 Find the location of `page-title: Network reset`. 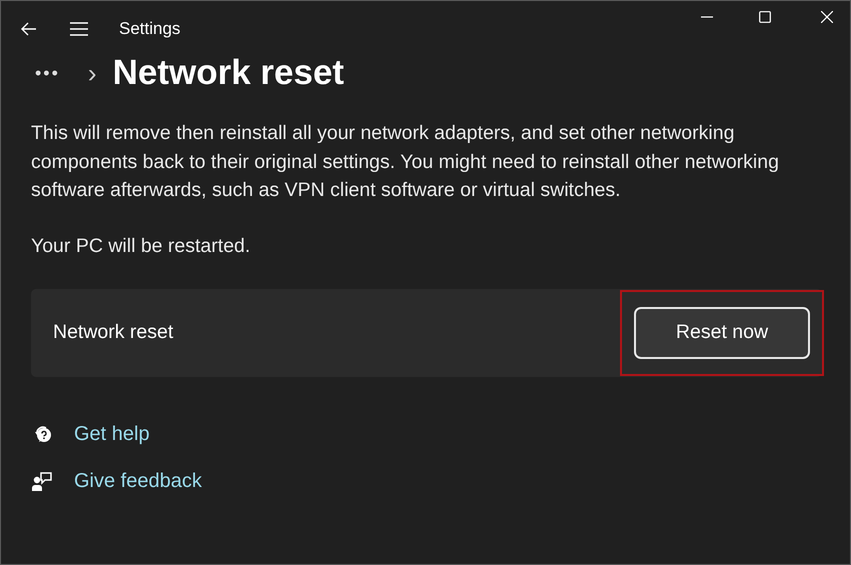

page-title: Network reset is located at coordinates (228, 73).